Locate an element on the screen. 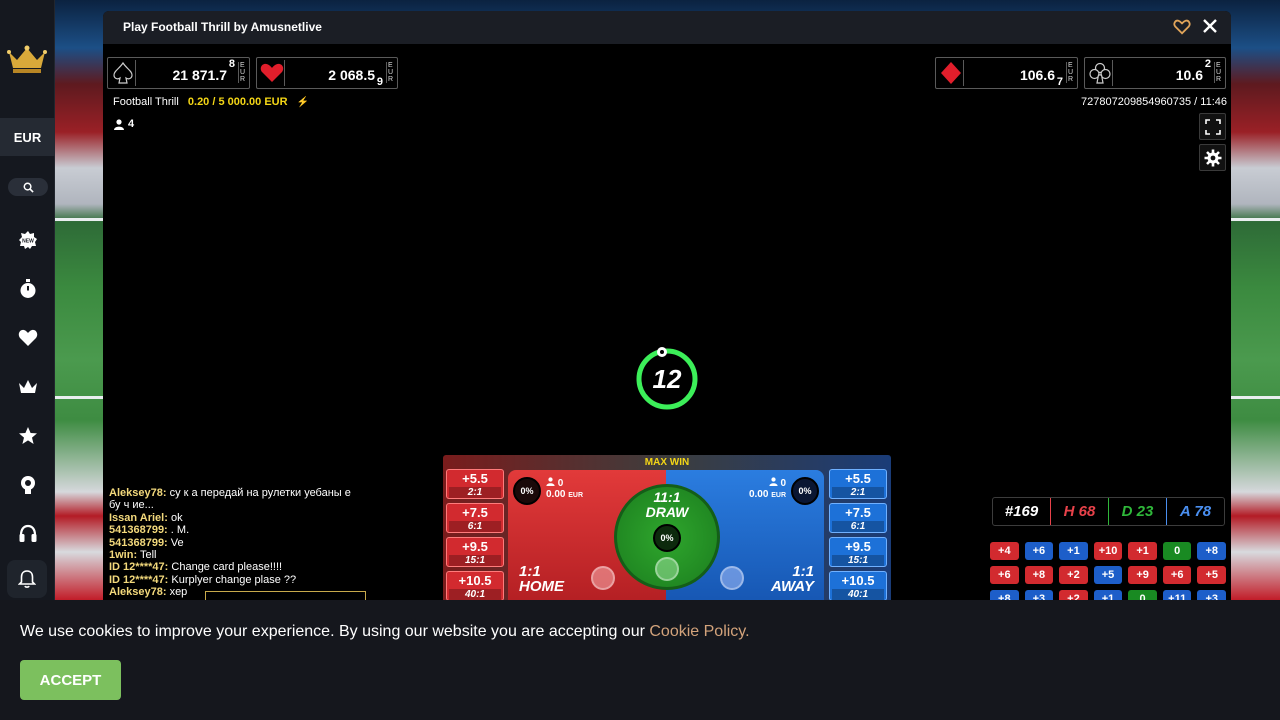 The height and width of the screenshot is (720, 1280). round-stats: #169 H 68 D 23 A 78 is located at coordinates (1108, 511).